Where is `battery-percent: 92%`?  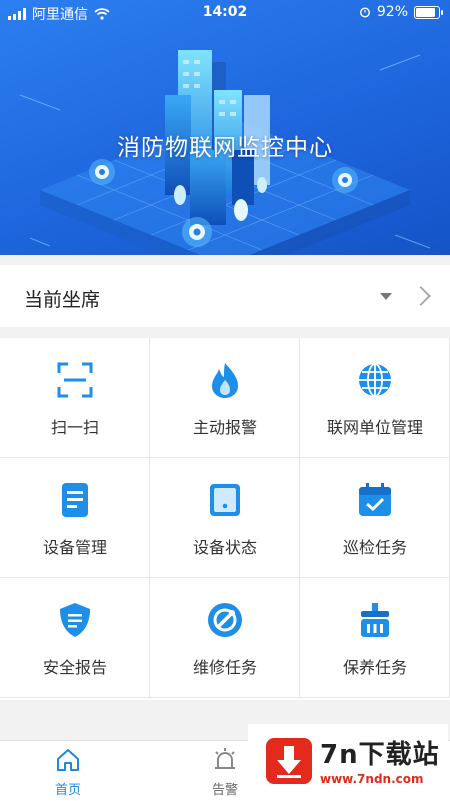
battery-percent: 92% is located at coordinates (392, 12).